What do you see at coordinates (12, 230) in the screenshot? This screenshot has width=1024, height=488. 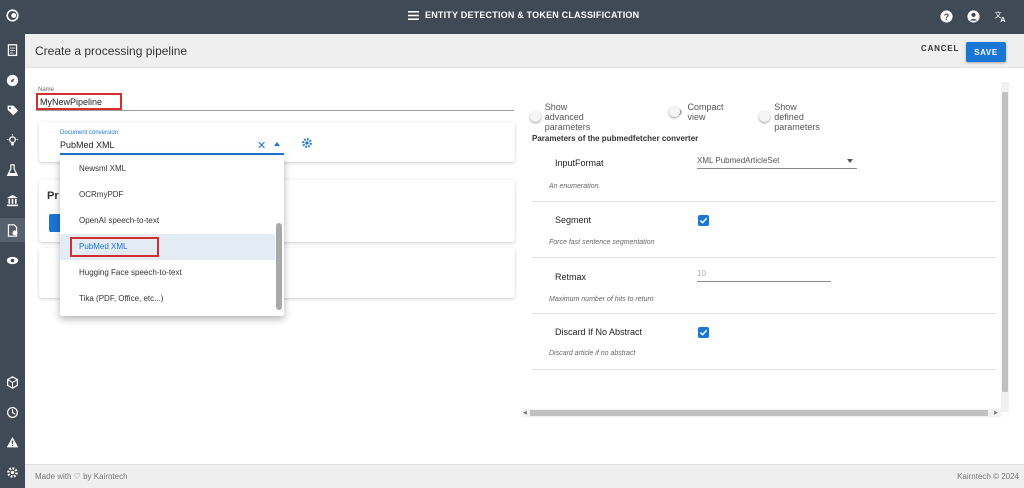 I see `pipeline-icon` at bounding box center [12, 230].